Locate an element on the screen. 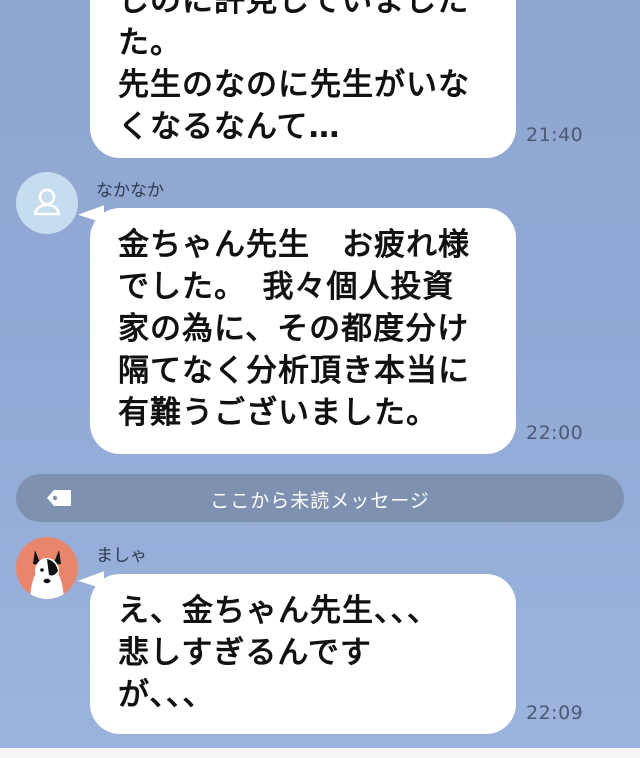 The width and height of the screenshot is (640, 758). message-line: 隔てなく分析頂き本当に is located at coordinates (294, 371).